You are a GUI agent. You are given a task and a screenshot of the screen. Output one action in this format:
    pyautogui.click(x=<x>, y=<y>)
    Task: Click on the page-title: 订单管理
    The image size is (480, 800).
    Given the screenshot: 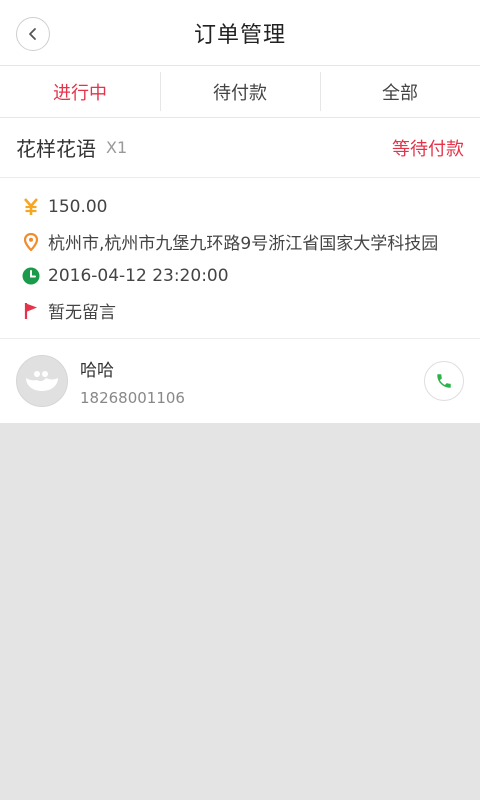 What is the action you would take?
    pyautogui.click(x=239, y=35)
    